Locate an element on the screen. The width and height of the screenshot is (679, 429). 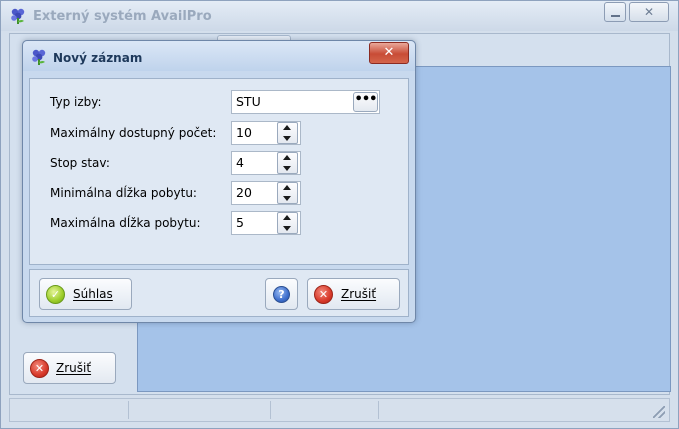
stop-state-label: Stop stav: is located at coordinates (80, 163).